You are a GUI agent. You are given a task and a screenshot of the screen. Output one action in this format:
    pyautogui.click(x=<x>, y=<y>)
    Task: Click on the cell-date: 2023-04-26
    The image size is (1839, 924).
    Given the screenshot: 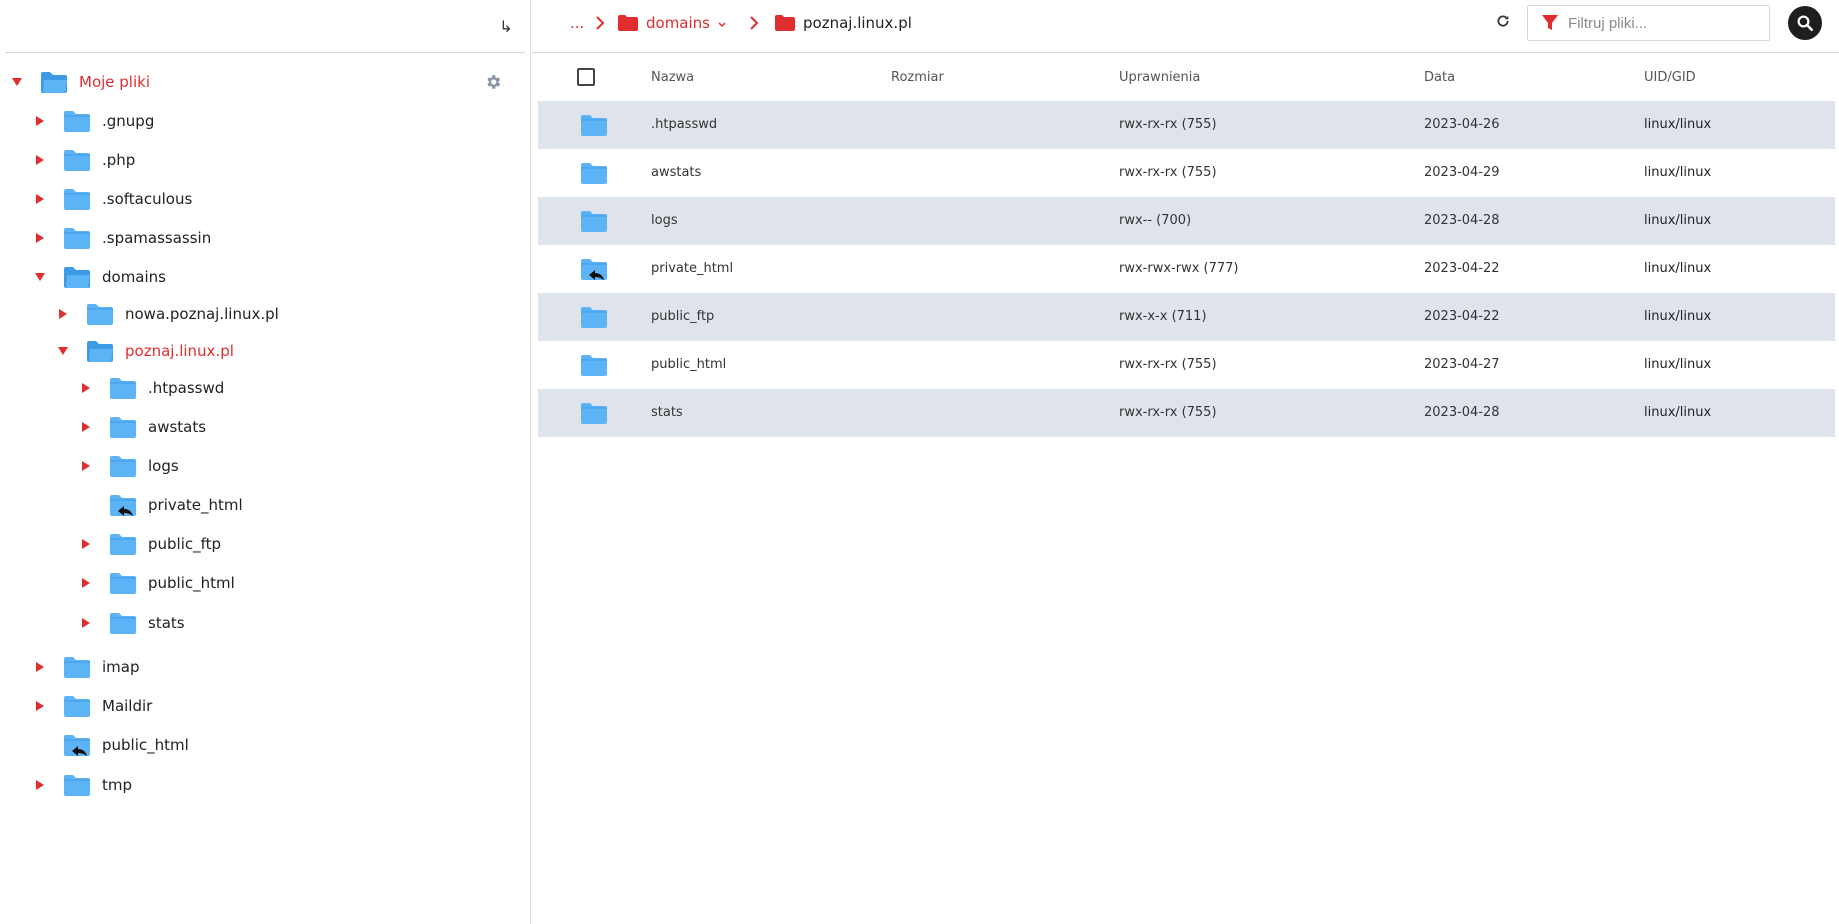 What is the action you would take?
    pyautogui.click(x=1462, y=124)
    